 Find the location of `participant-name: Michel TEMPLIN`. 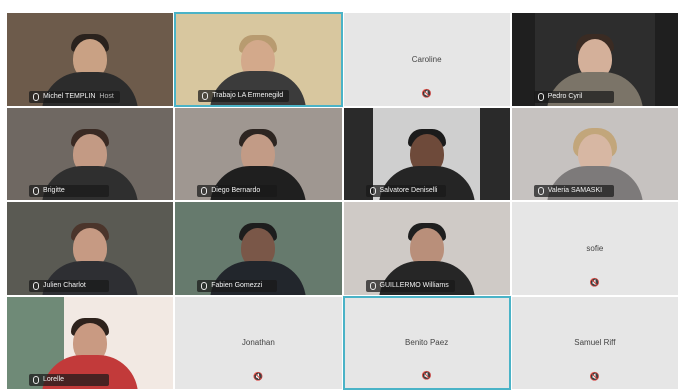

participant-name: Michel TEMPLIN is located at coordinates (69, 96).